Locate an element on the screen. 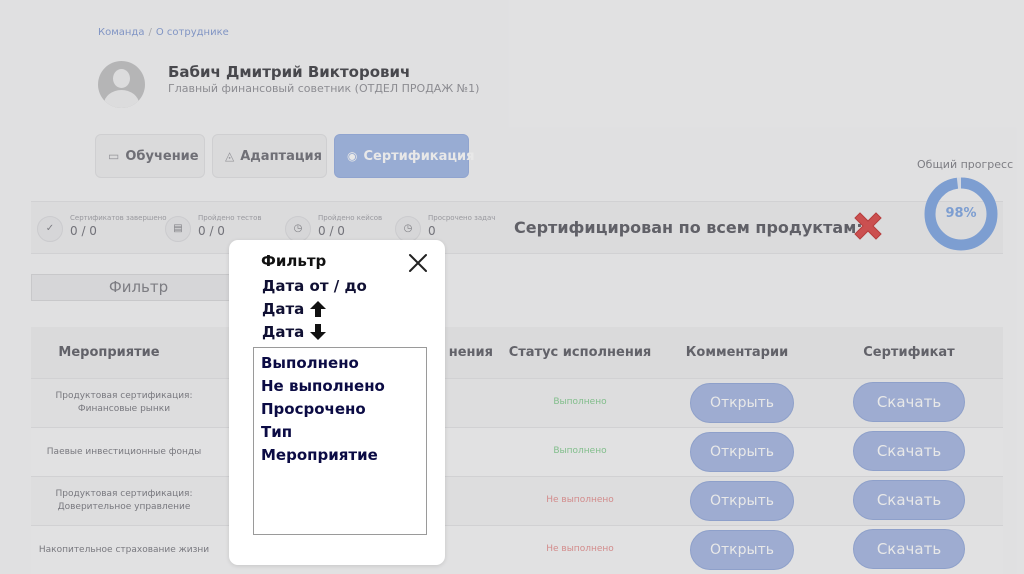 The width and height of the screenshot is (1024, 574). filter-date-descending: Дата is located at coordinates (294, 332).